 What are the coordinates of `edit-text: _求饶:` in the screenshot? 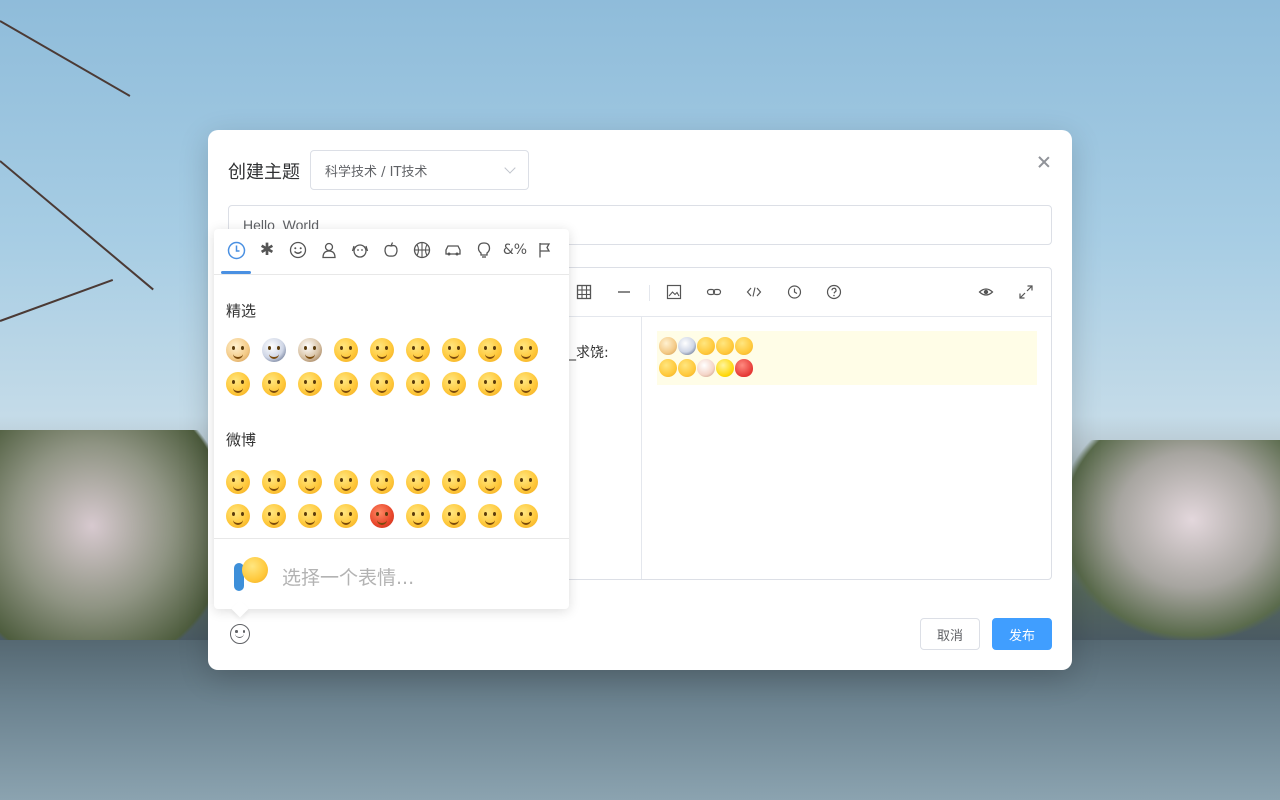 It's located at (589, 353).